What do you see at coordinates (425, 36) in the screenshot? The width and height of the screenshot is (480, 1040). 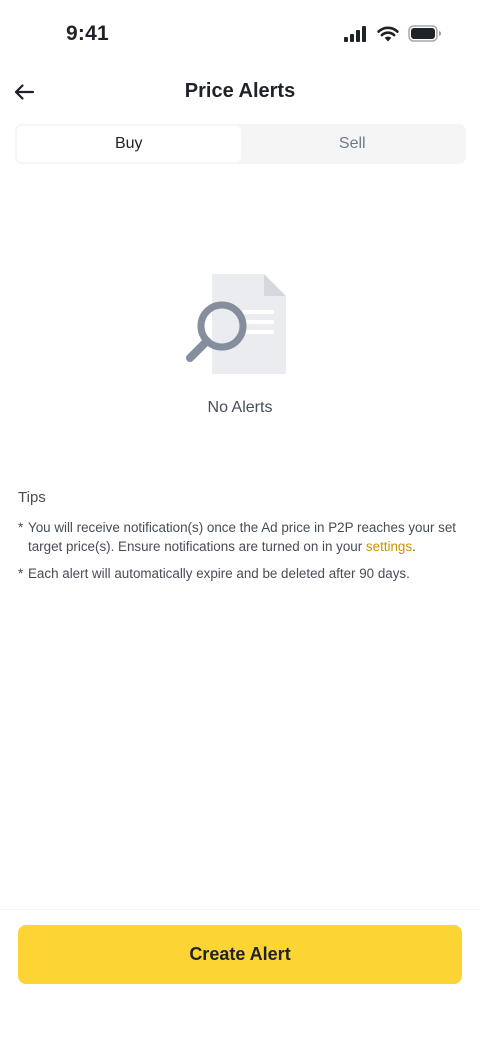 I see `battery-icon` at bounding box center [425, 36].